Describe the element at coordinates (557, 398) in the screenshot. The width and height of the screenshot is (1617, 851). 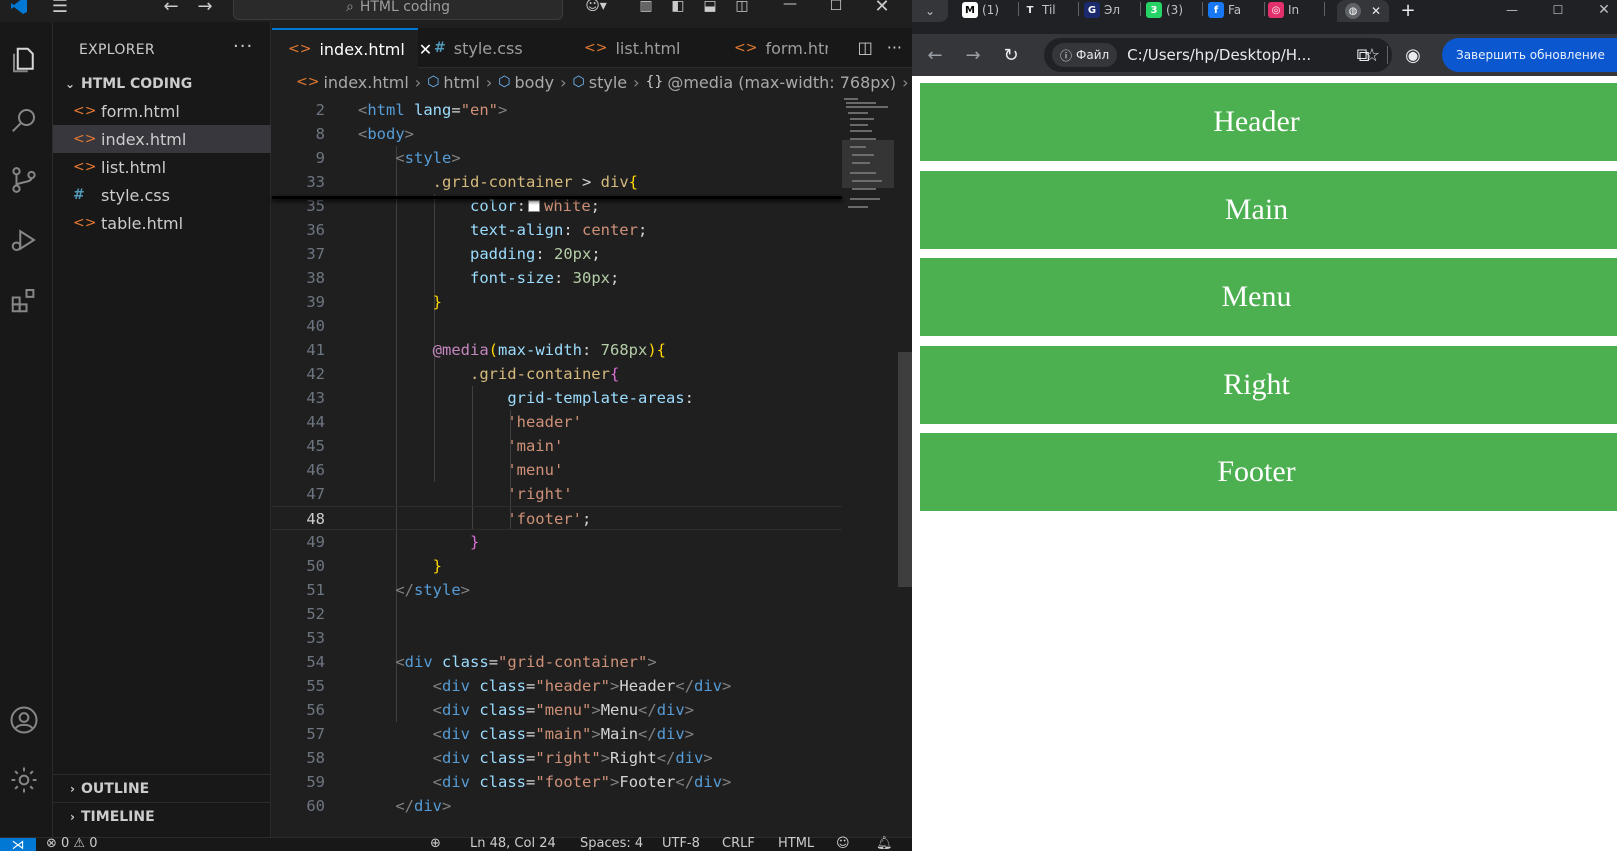
I see `code-line: 43 grid-template-areas:` at that location.